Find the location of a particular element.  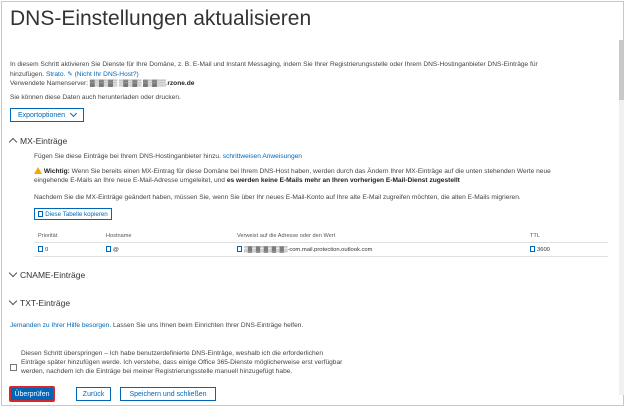

txt-section-header: TXT-Einträge is located at coordinates (39, 302).